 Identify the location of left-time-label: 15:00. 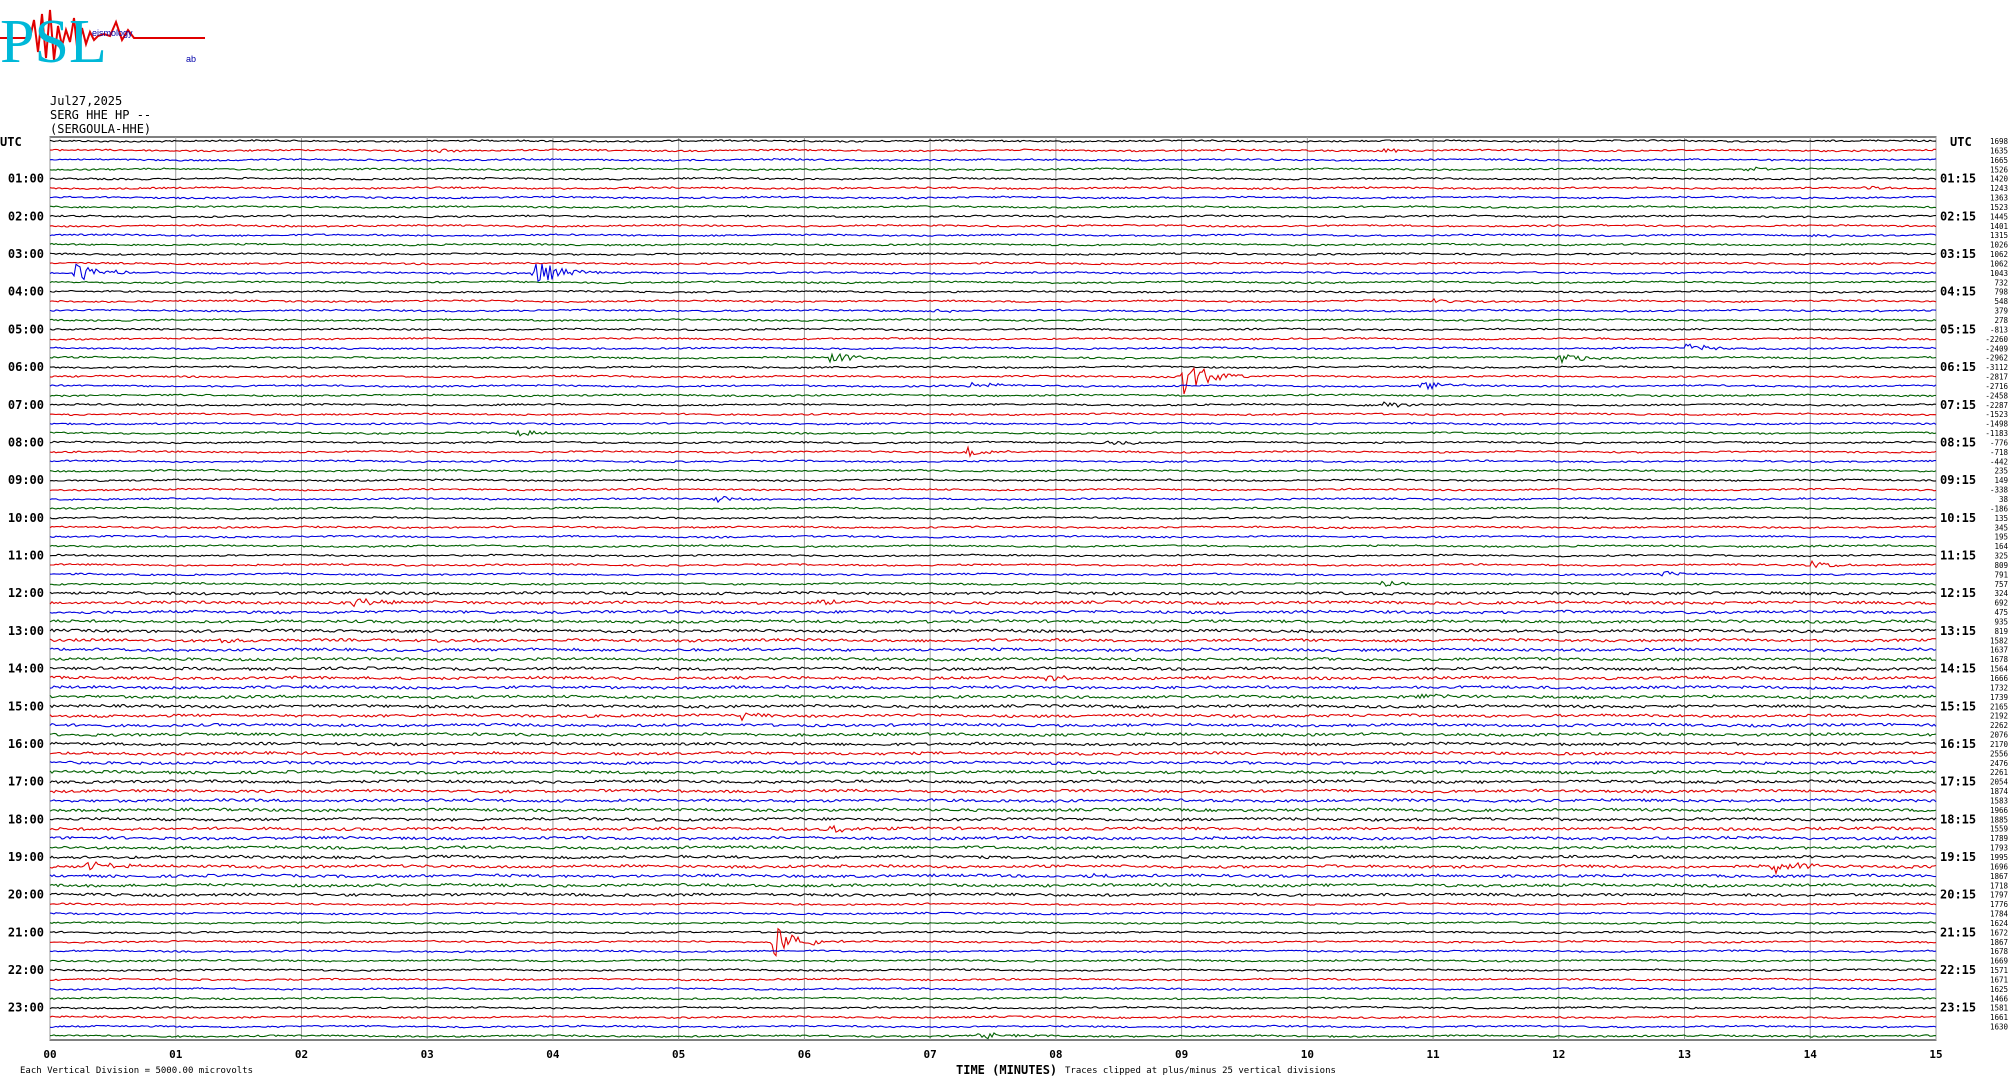
(26, 706).